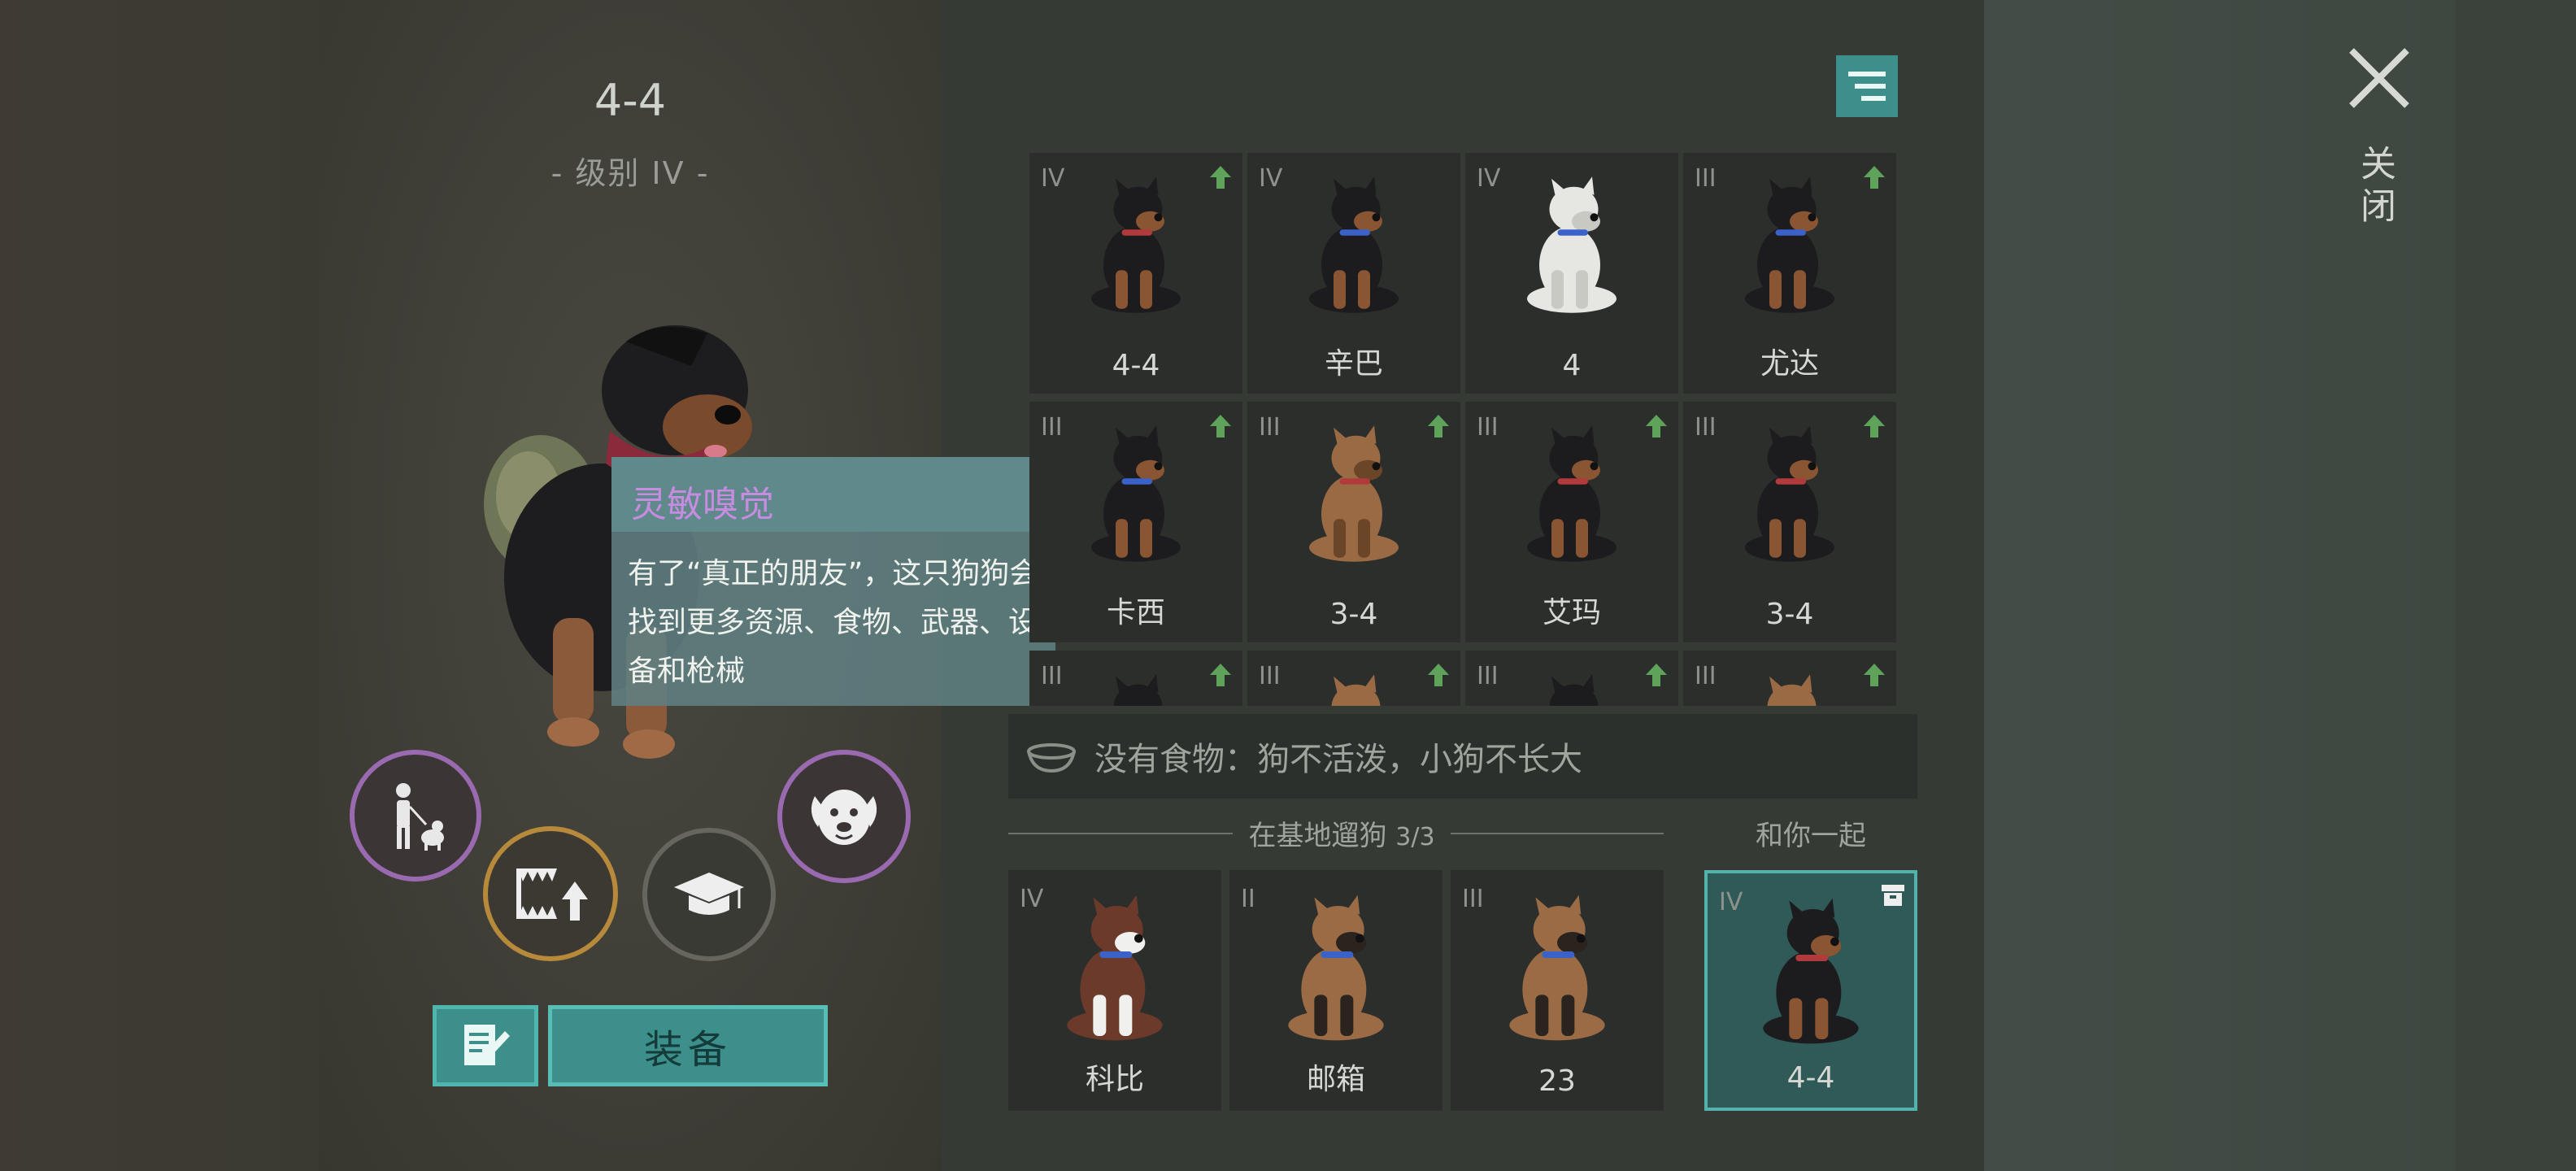 Image resolution: width=2576 pixels, height=1171 pixels. I want to click on with-you-dog-card: IV 4-4, so click(1810, 991).